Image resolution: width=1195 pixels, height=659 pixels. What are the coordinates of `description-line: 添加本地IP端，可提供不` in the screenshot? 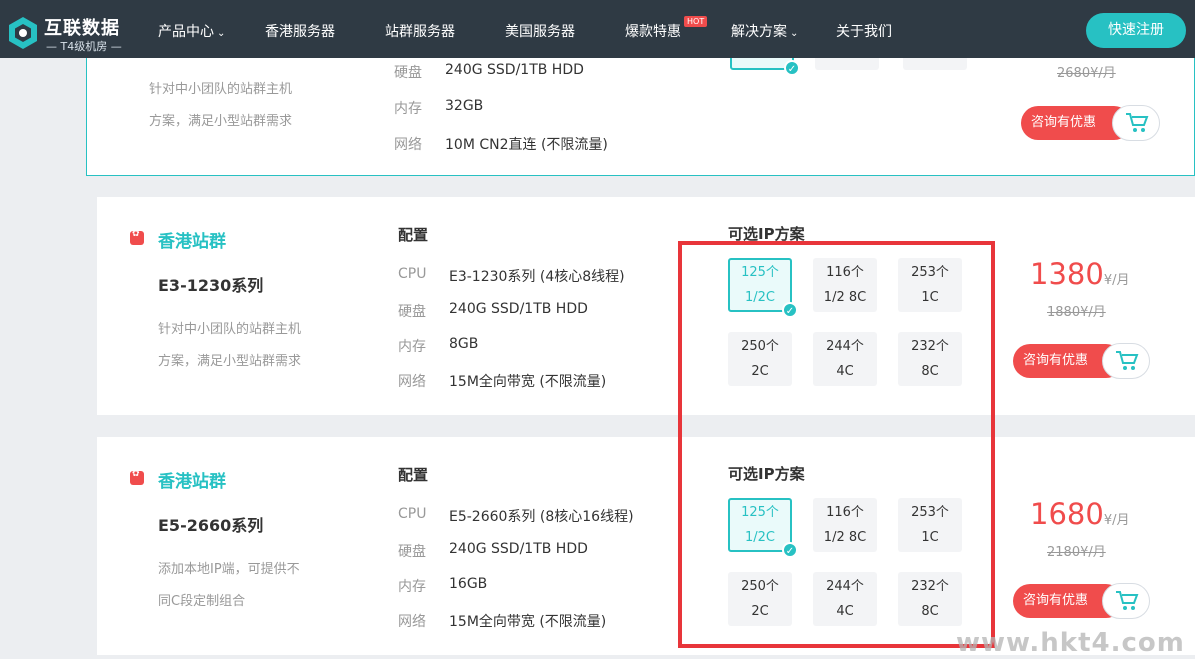 It's located at (229, 569).